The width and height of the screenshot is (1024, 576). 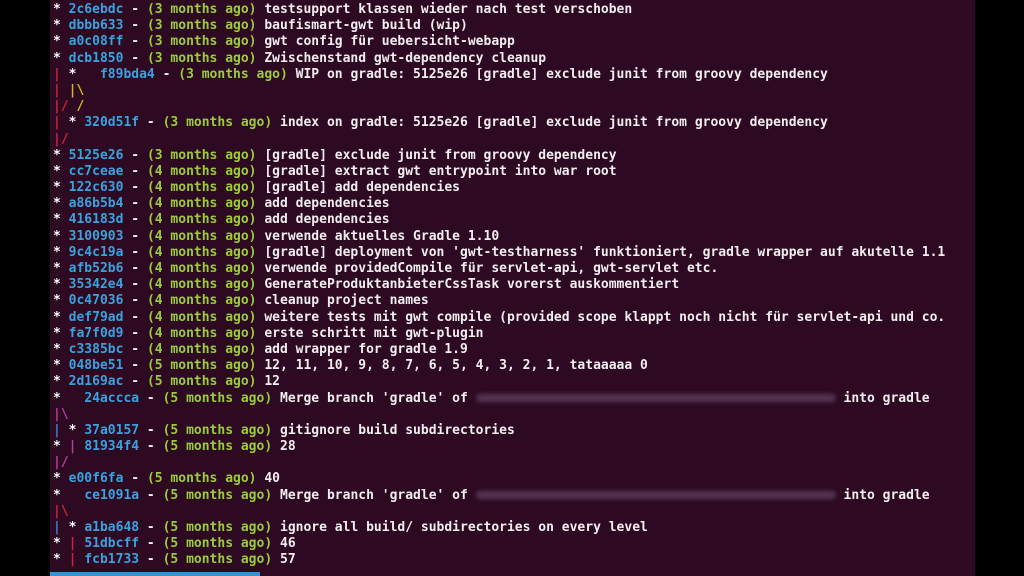 I want to click on commit-hash: 2c6ebdc, so click(x=96, y=9).